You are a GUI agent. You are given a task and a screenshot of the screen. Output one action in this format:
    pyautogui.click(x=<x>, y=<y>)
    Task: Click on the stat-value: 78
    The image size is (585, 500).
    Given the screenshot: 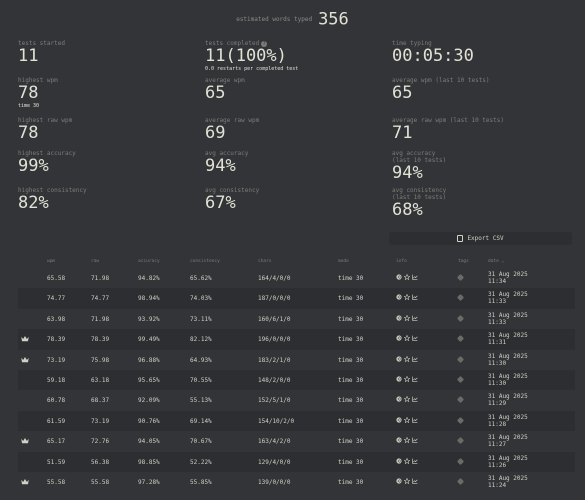 What is the action you would take?
    pyautogui.click(x=28, y=133)
    